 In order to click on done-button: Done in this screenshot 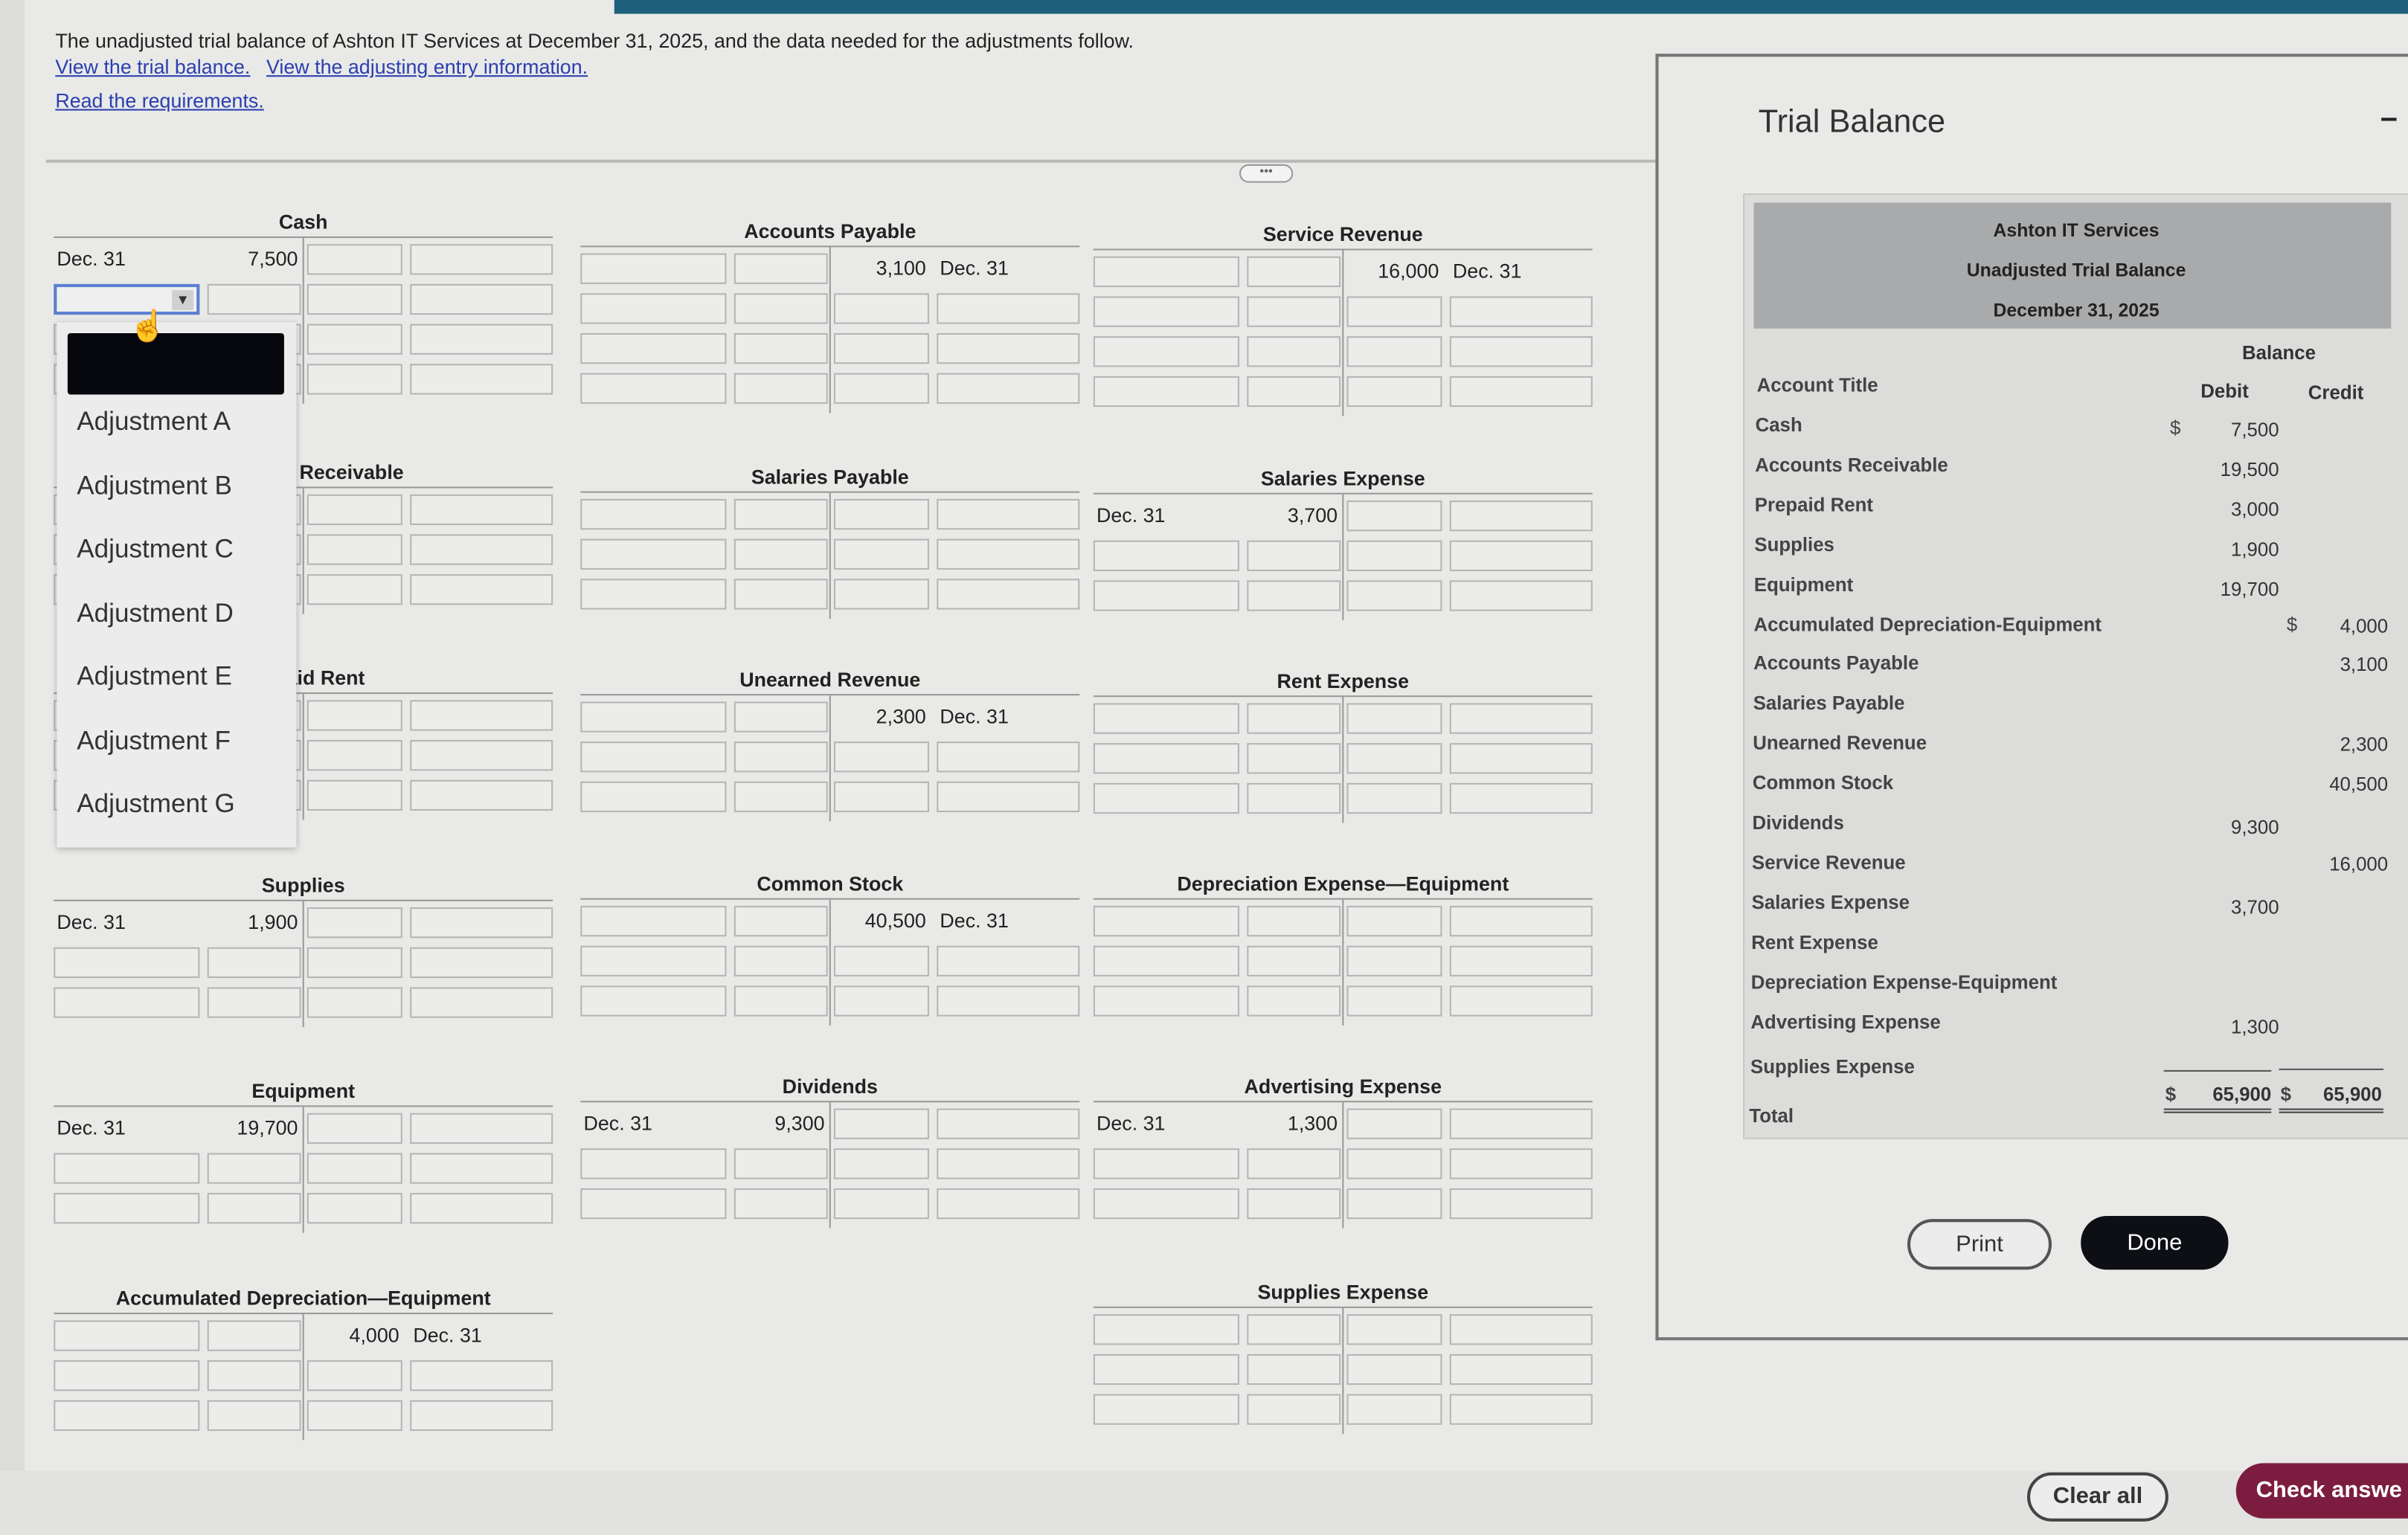, I will do `click(2155, 1243)`.